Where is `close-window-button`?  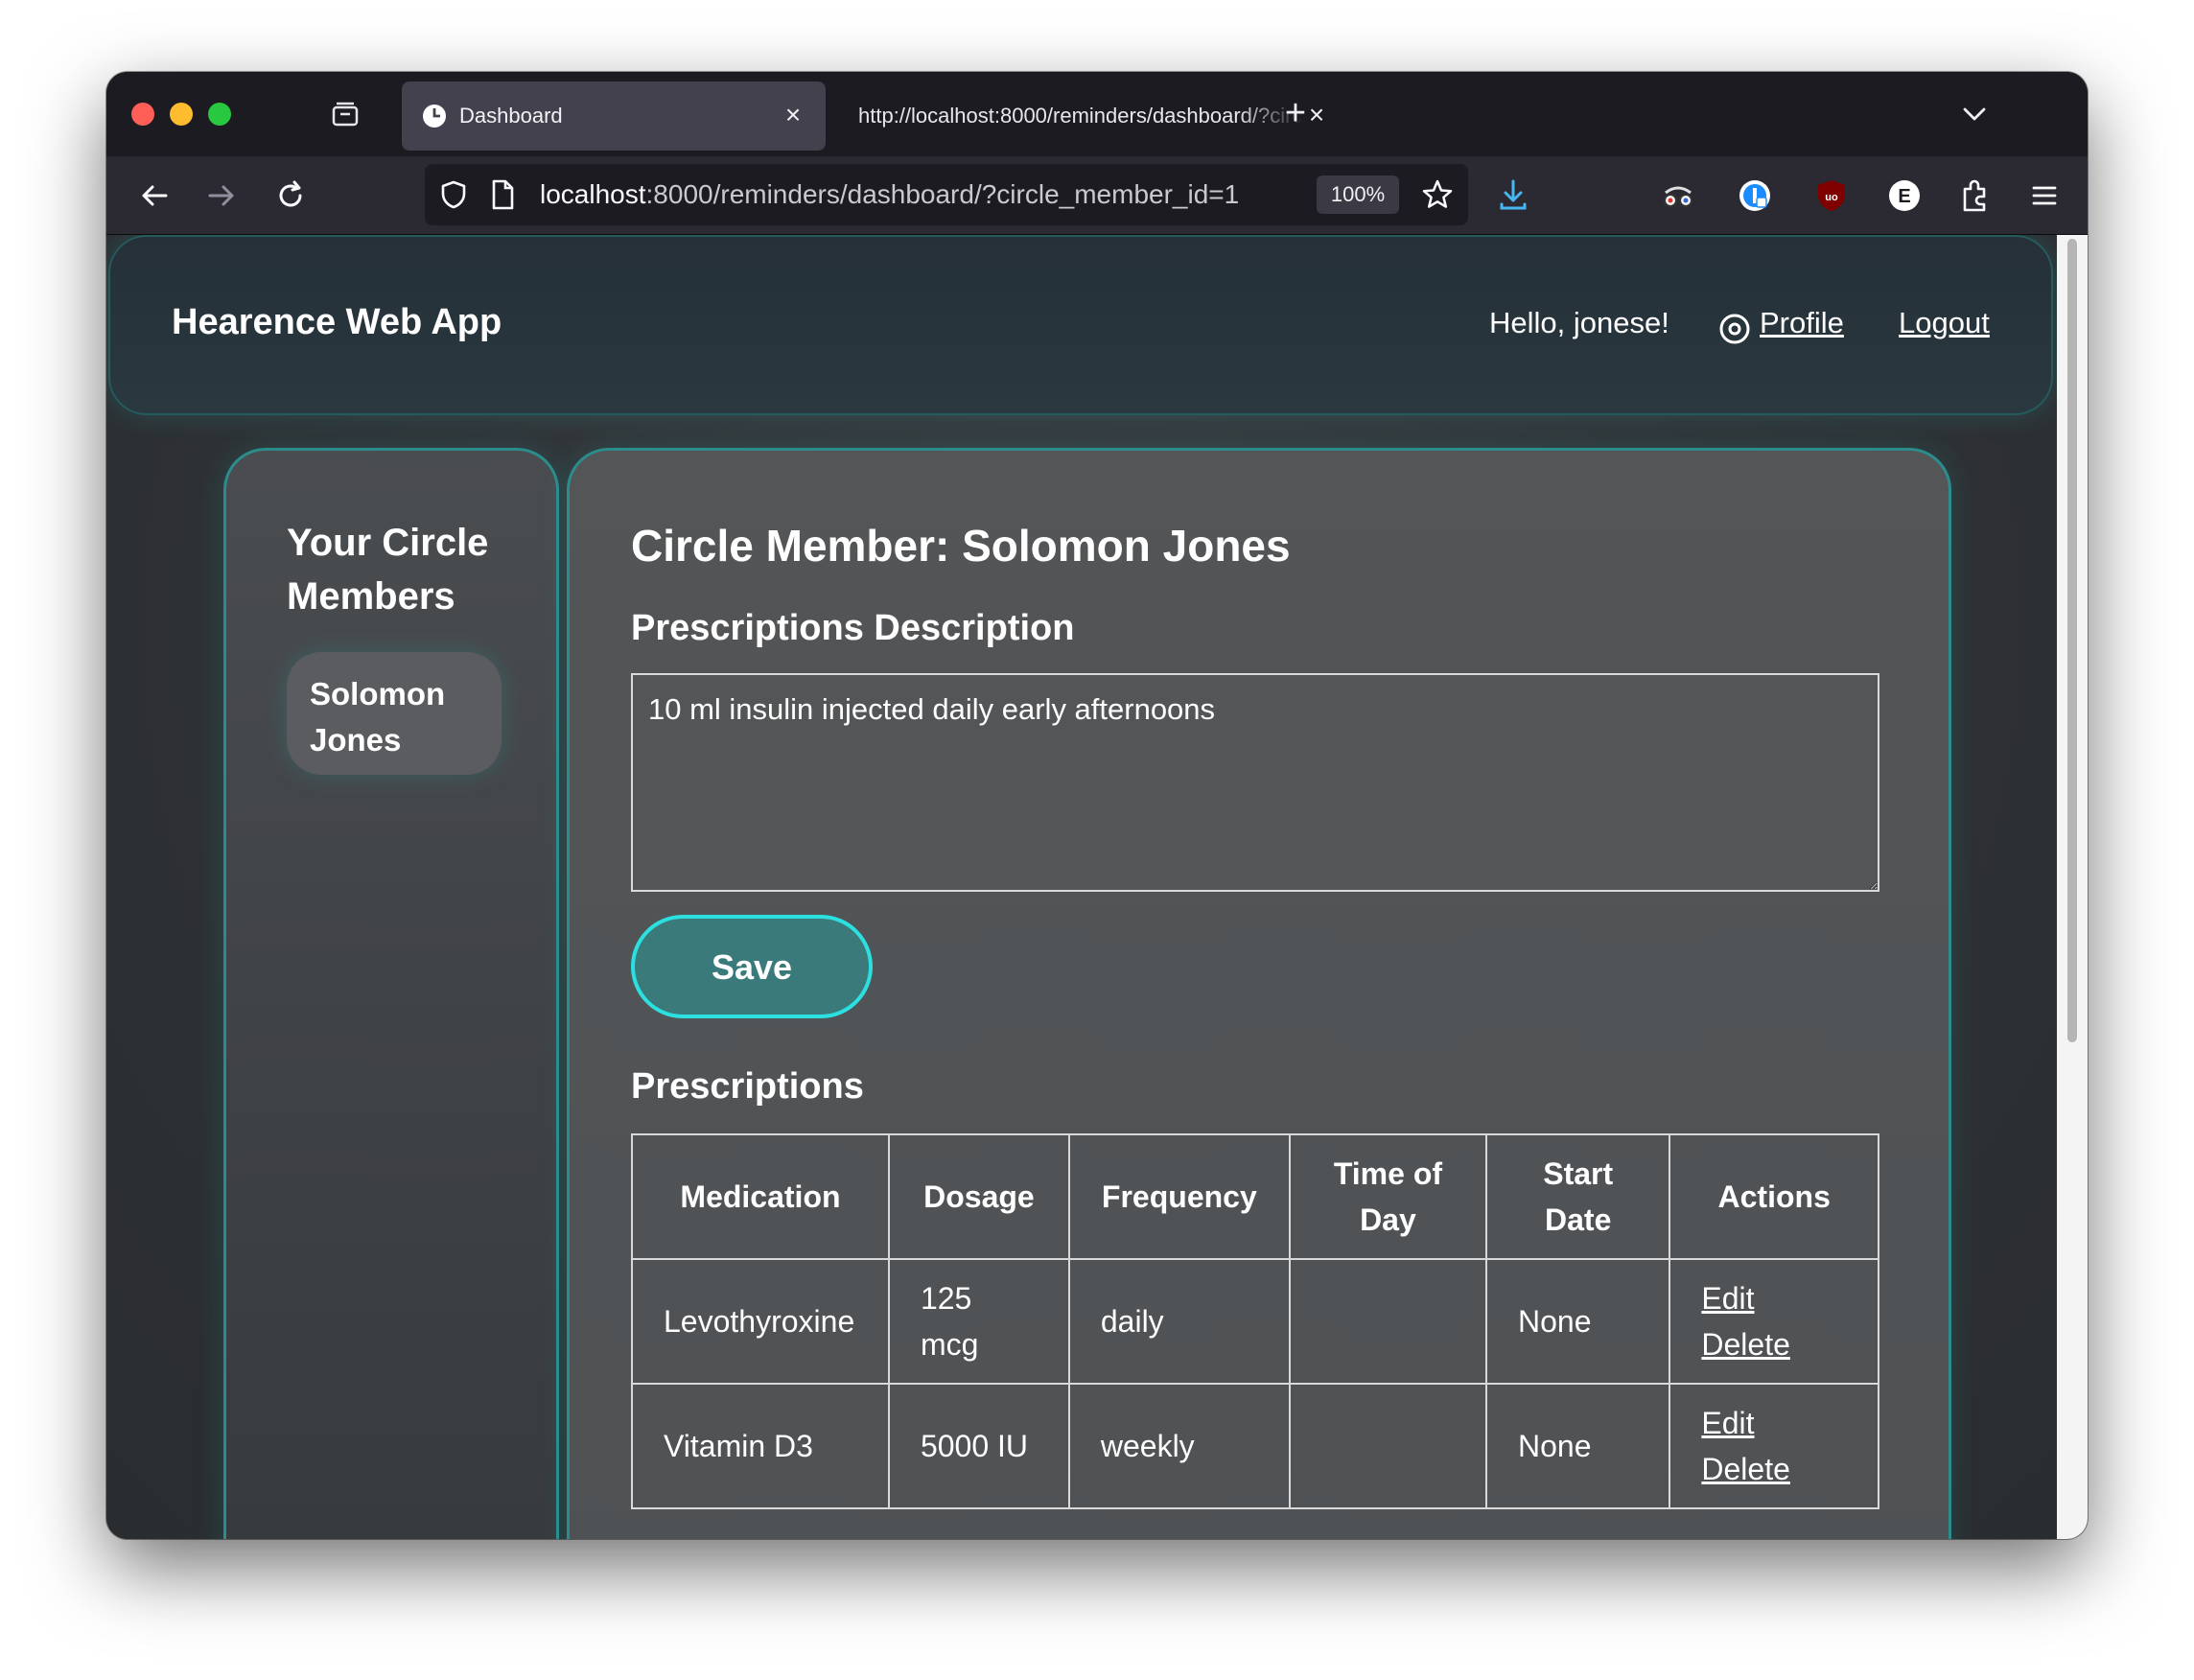
close-window-button is located at coordinates (143, 114).